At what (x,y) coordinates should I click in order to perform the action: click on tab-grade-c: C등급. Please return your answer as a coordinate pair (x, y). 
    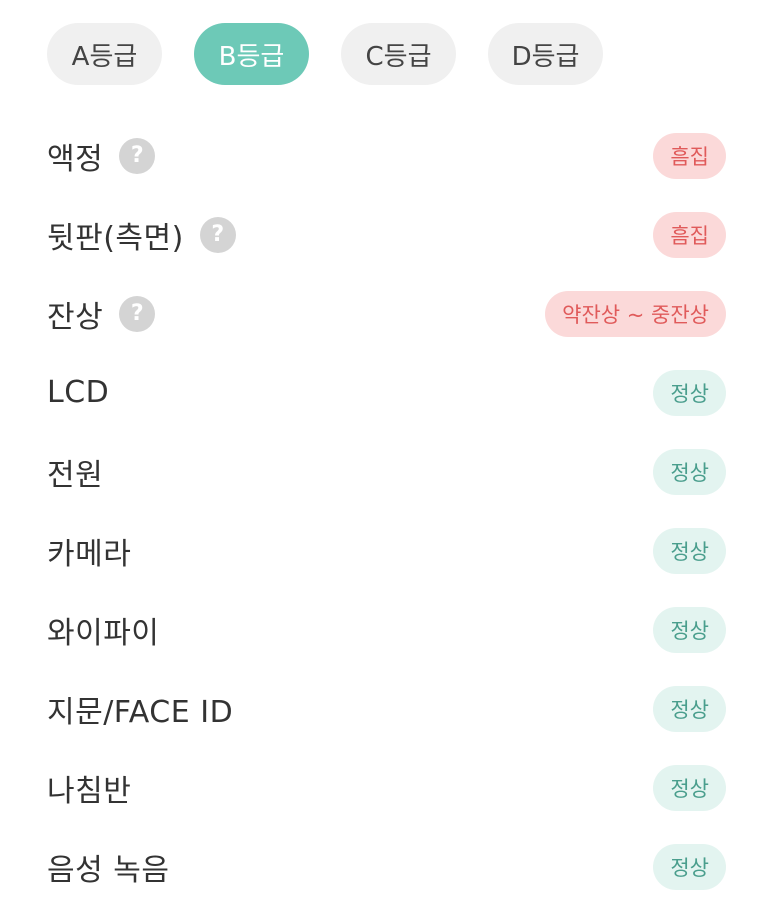
    Looking at the image, I should click on (398, 54).